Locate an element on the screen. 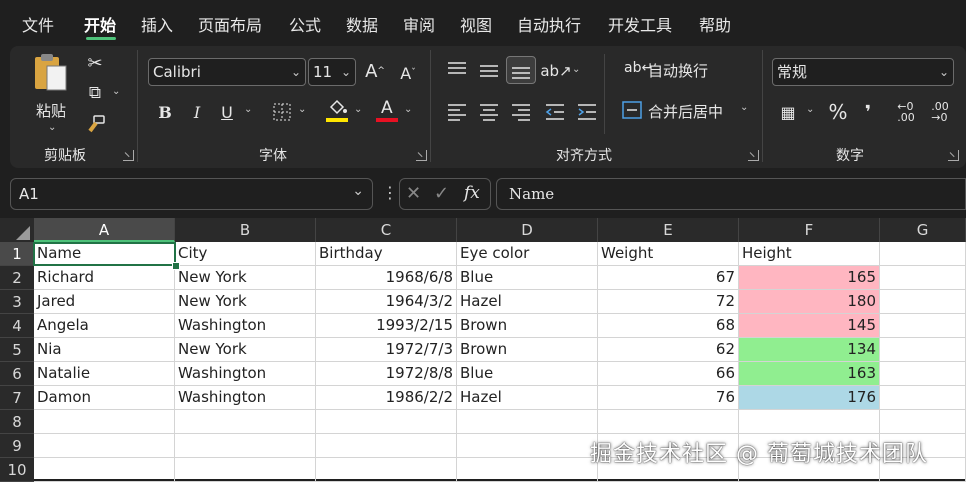  table-cell: 1972/7/3 is located at coordinates (386, 350).